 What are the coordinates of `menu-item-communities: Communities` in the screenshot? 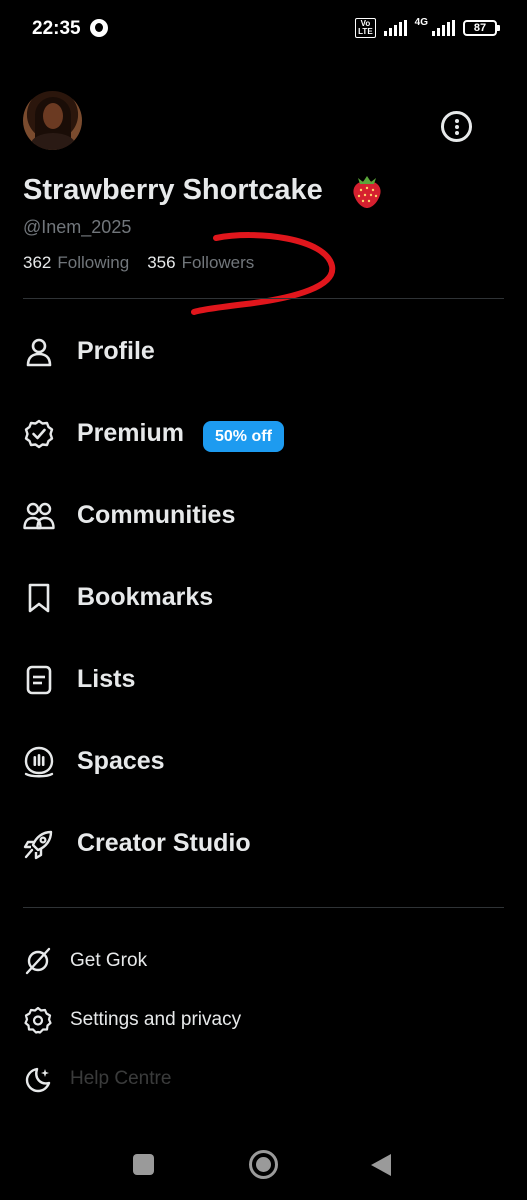 It's located at (263, 515).